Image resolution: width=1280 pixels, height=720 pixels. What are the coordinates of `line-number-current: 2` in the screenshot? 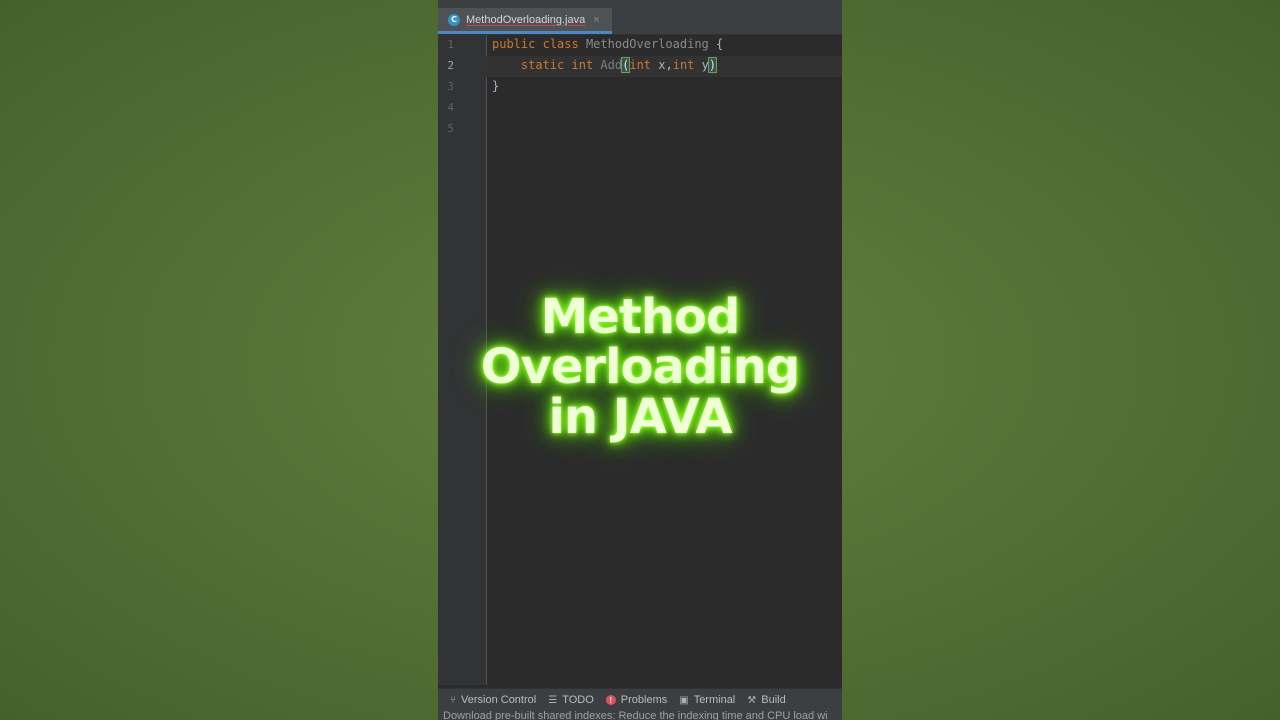 It's located at (450, 65).